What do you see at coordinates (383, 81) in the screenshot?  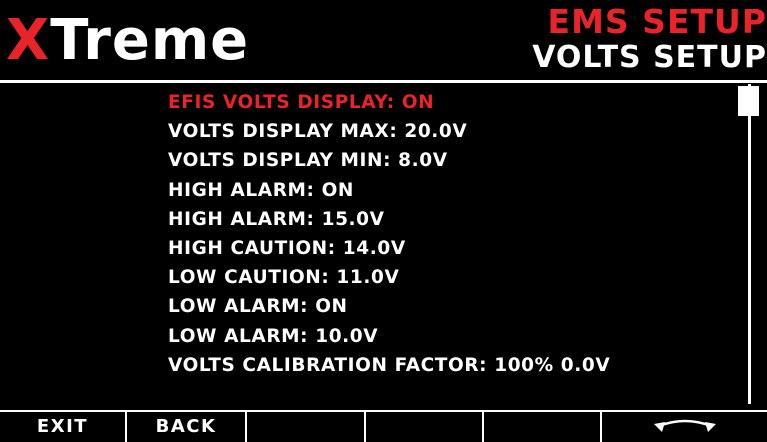 I see `header-divider` at bounding box center [383, 81].